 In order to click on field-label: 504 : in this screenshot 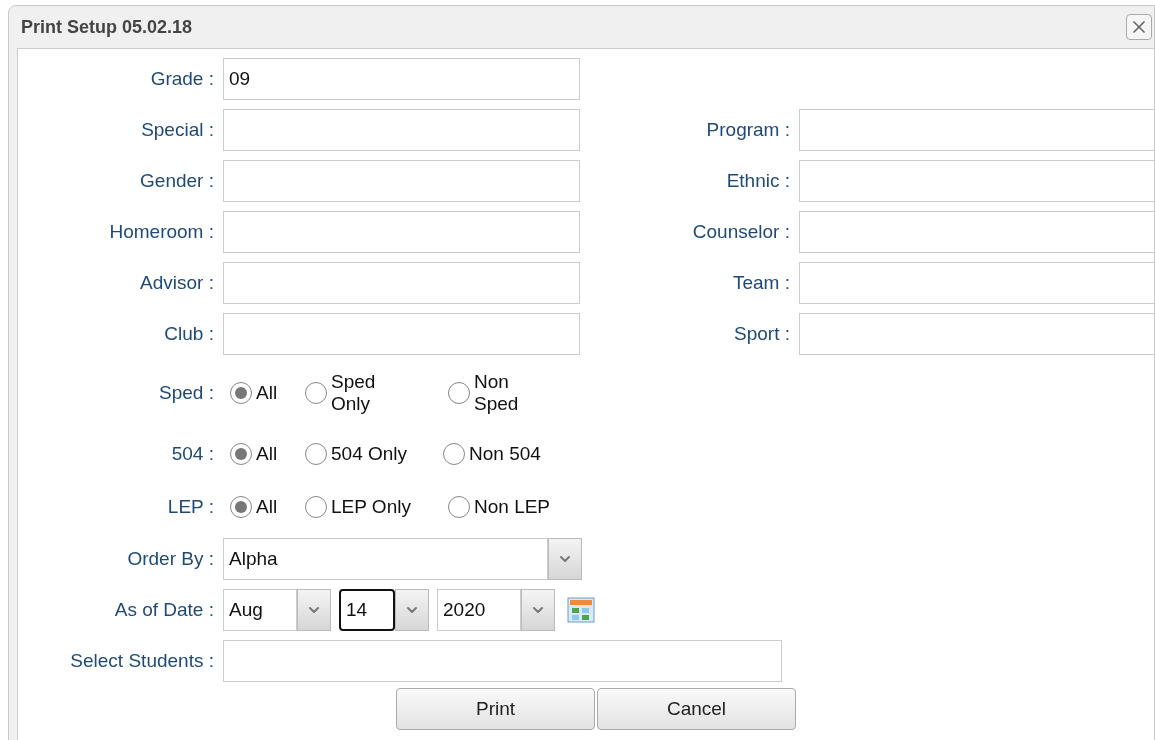, I will do `click(192, 453)`.